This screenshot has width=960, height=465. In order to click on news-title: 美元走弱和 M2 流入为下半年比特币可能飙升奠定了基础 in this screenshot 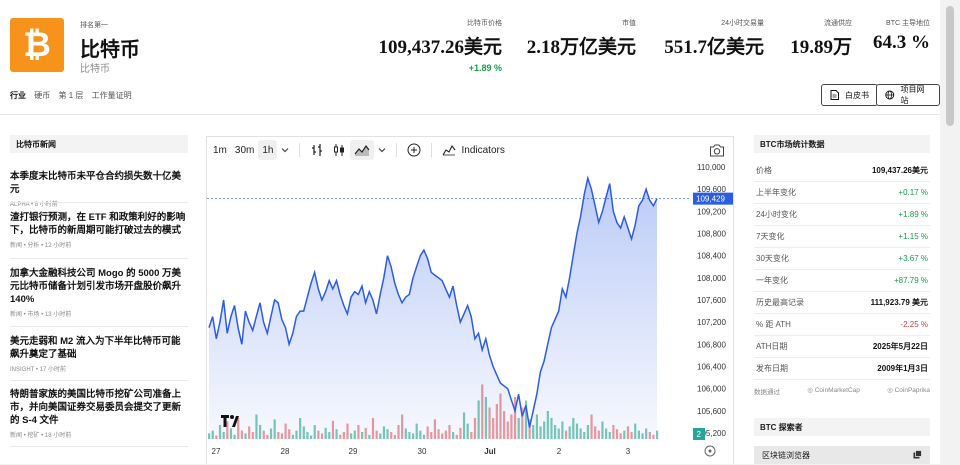, I will do `click(99, 348)`.